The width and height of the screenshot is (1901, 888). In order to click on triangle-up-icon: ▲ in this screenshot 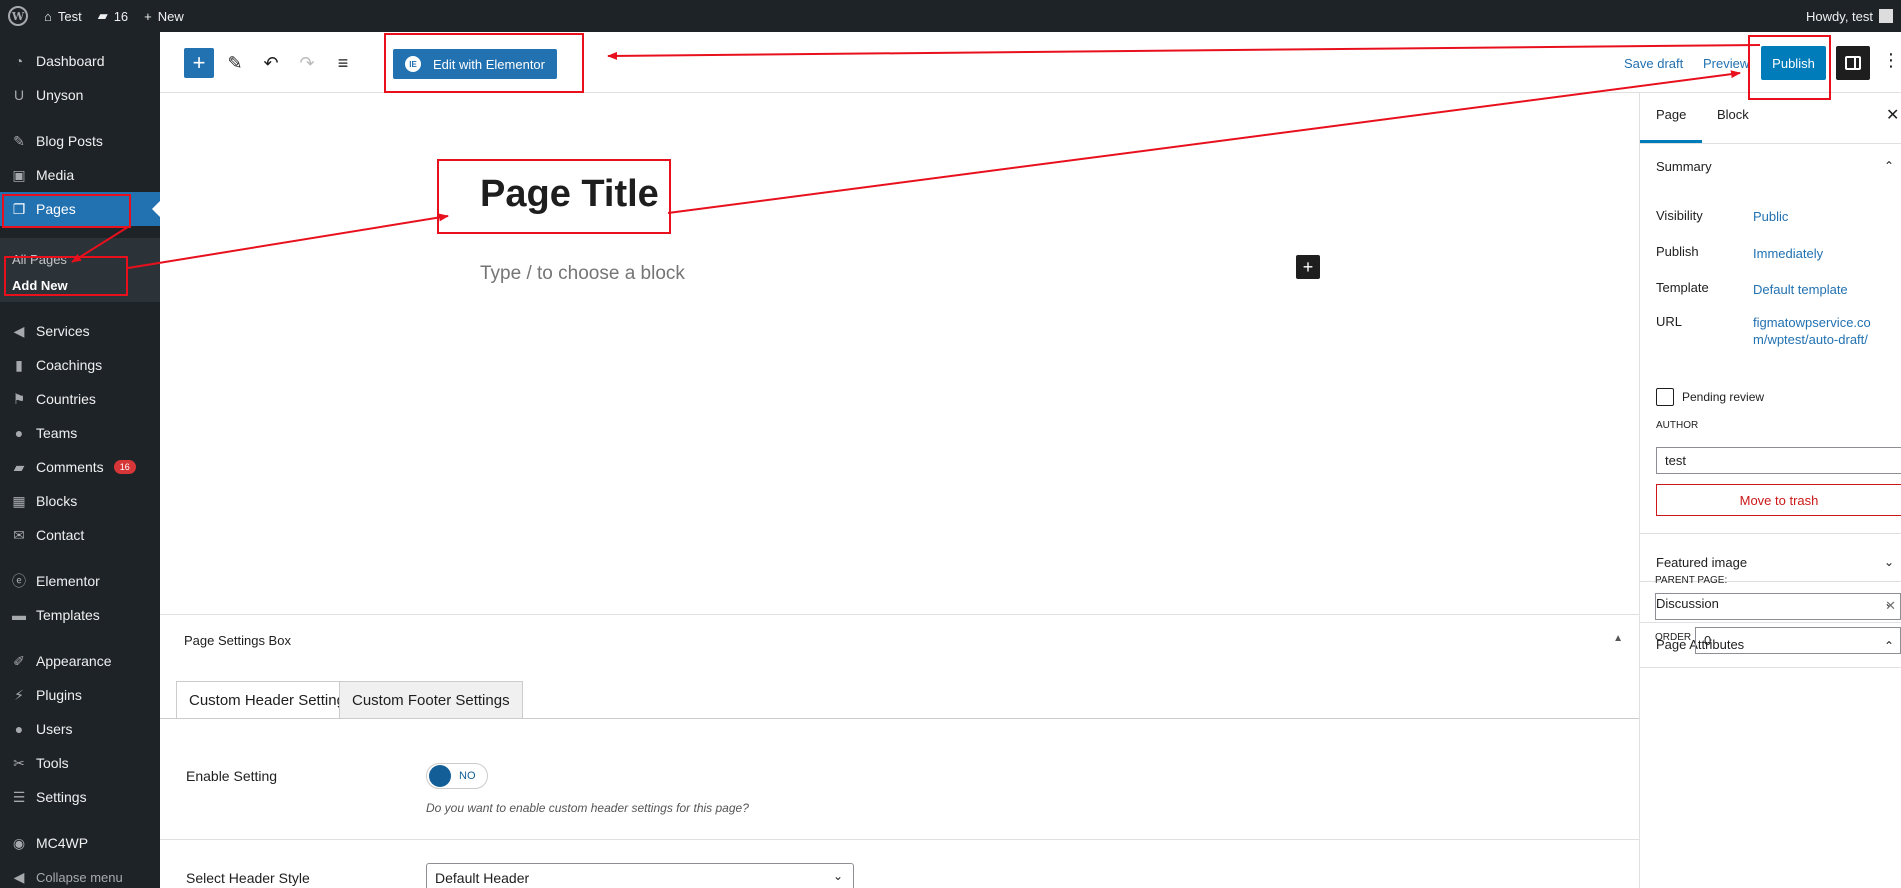, I will do `click(1618, 638)`.